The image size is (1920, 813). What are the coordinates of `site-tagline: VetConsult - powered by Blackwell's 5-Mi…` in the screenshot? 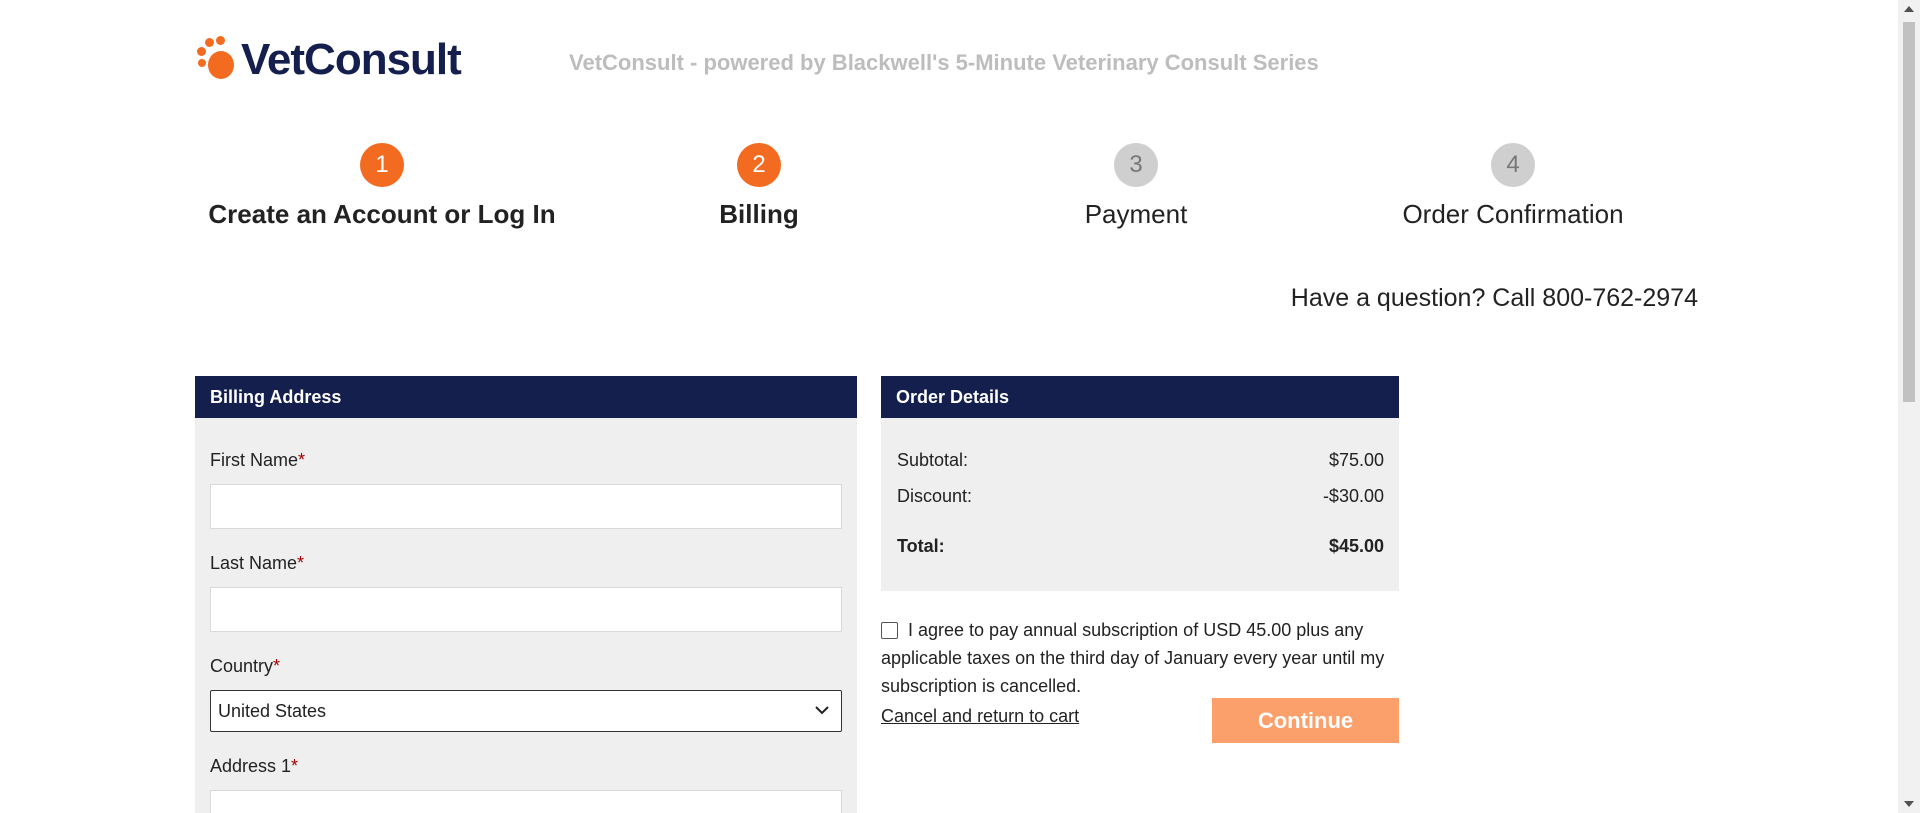 It's located at (944, 62).